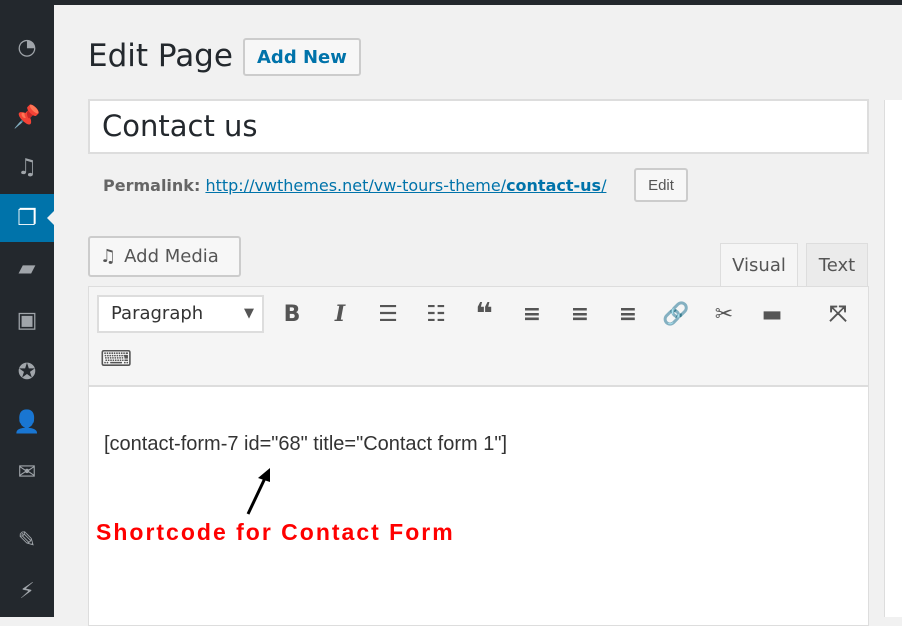  Describe the element at coordinates (436, 314) in the screenshot. I see `numbered-list-icon: ☷` at that location.